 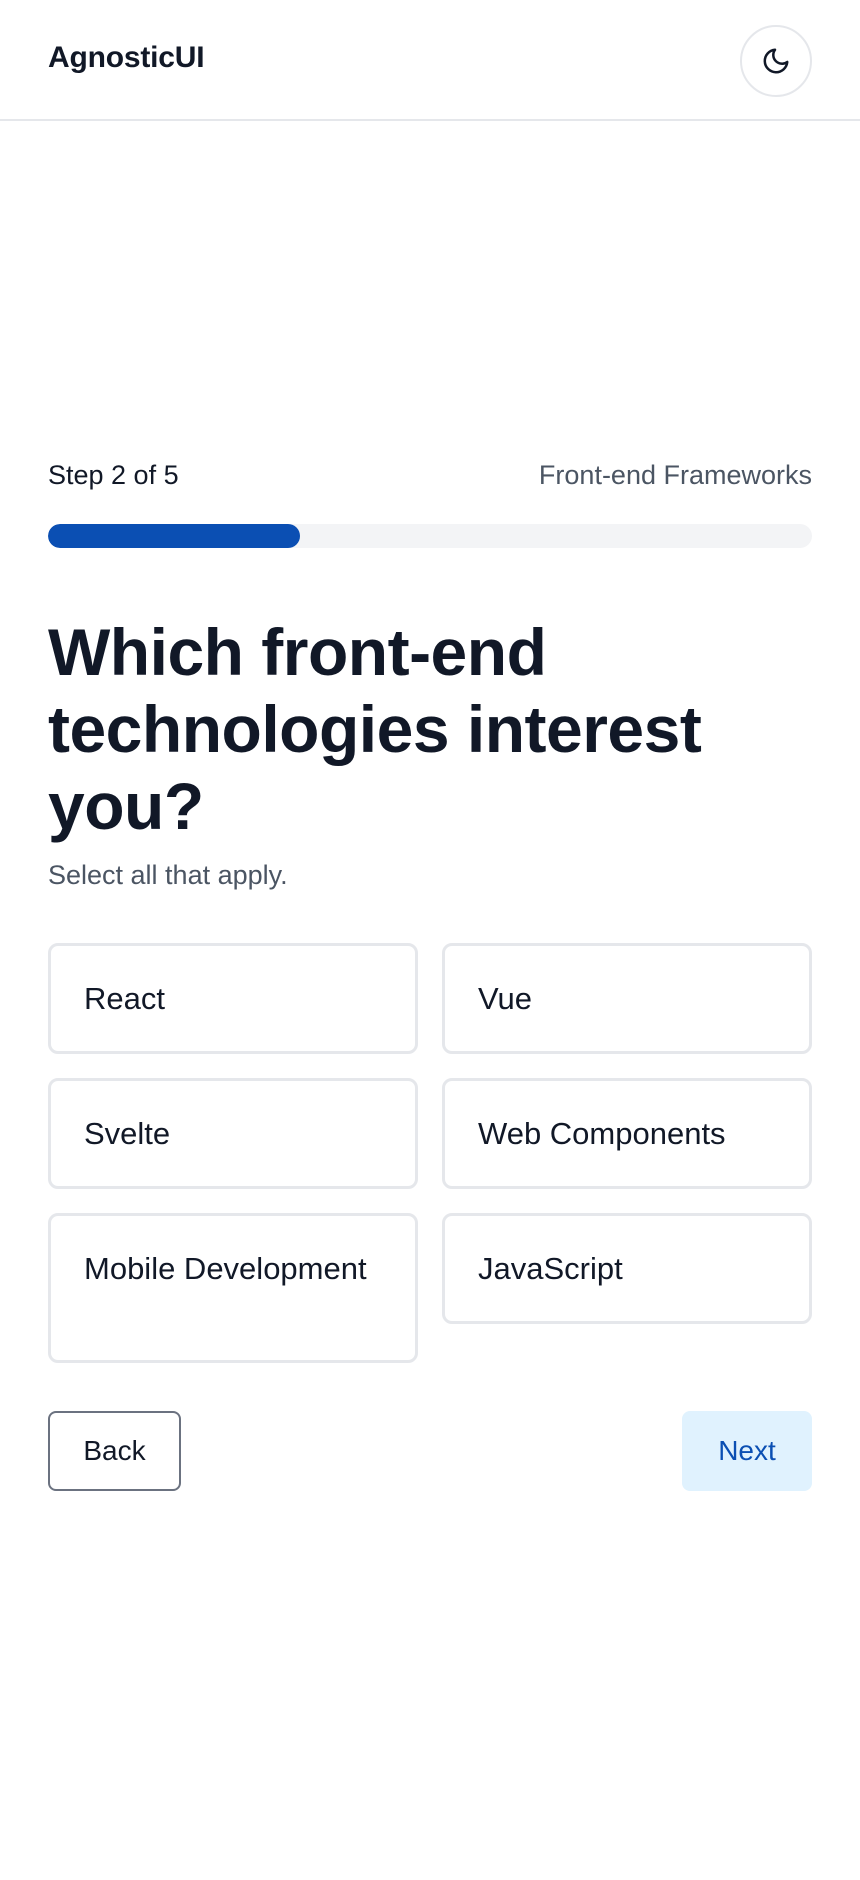 What do you see at coordinates (627, 1268) in the screenshot?
I see `option-javascript: JavaScript` at bounding box center [627, 1268].